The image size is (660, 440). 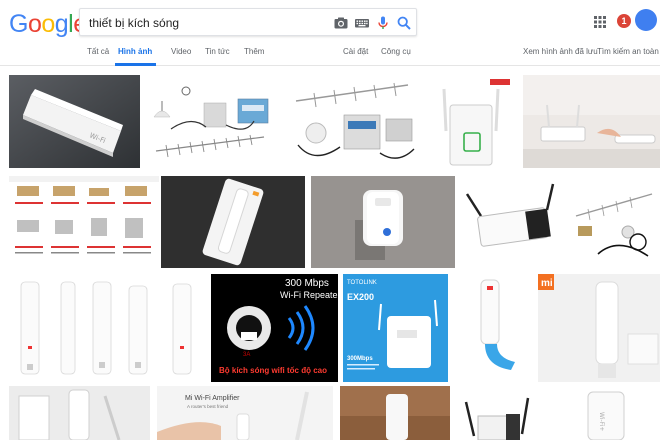 What do you see at coordinates (204, 23) in the screenshot?
I see `search-input` at bounding box center [204, 23].